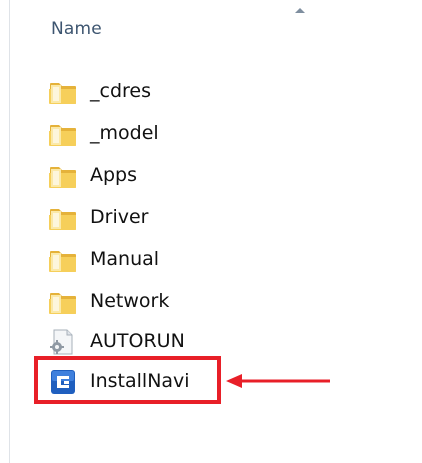 The height and width of the screenshot is (463, 422). I want to click on file-item-label: AUTORUN, so click(137, 341).